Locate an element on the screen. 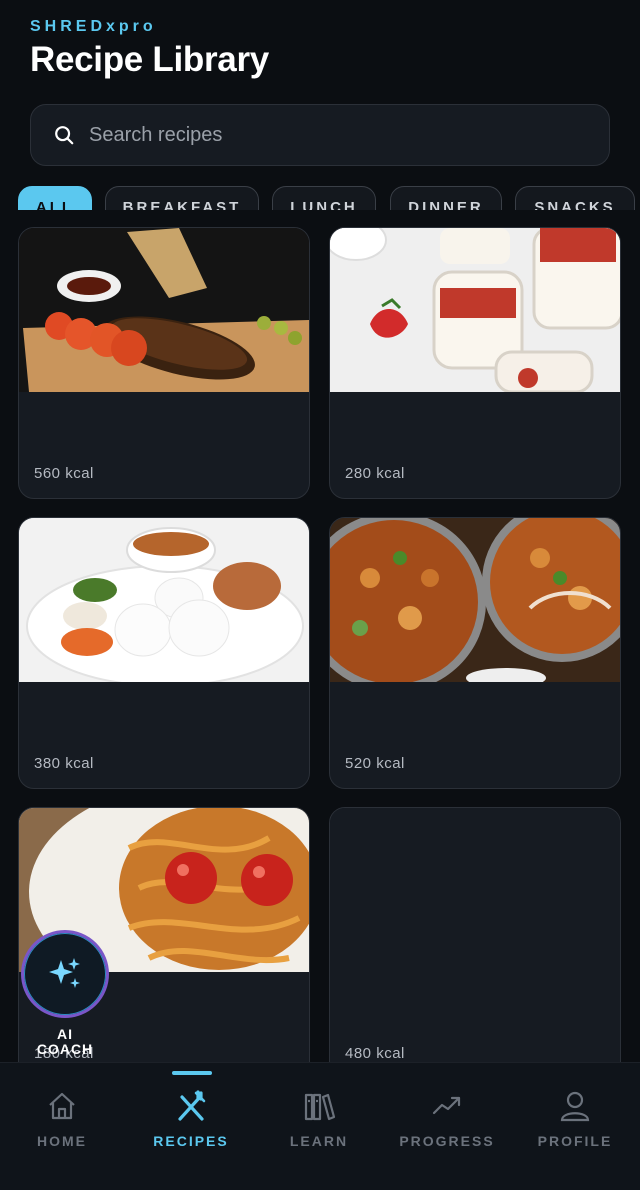 The height and width of the screenshot is (1190, 640). recipe-card: 380 kcal is located at coordinates (164, 653).